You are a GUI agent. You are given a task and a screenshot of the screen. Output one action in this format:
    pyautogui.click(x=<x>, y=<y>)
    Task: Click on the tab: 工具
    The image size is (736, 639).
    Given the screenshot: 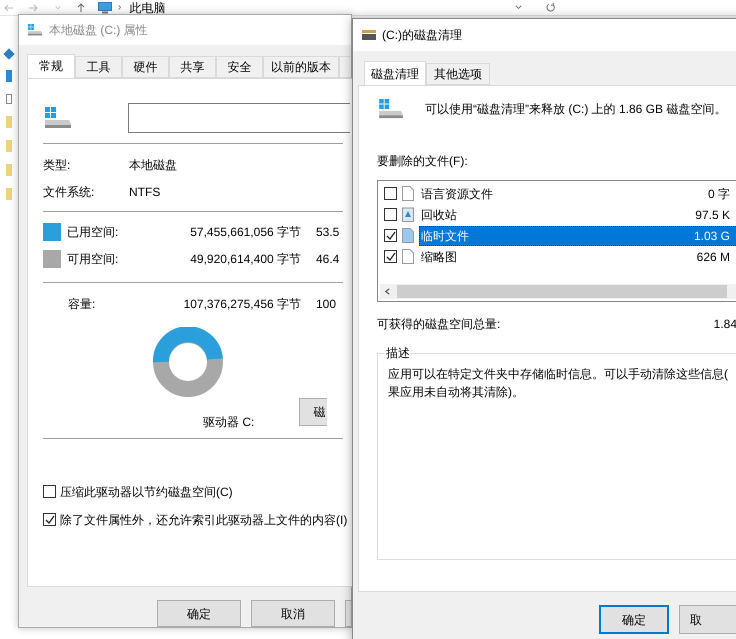 What is the action you would take?
    pyautogui.click(x=98, y=67)
    